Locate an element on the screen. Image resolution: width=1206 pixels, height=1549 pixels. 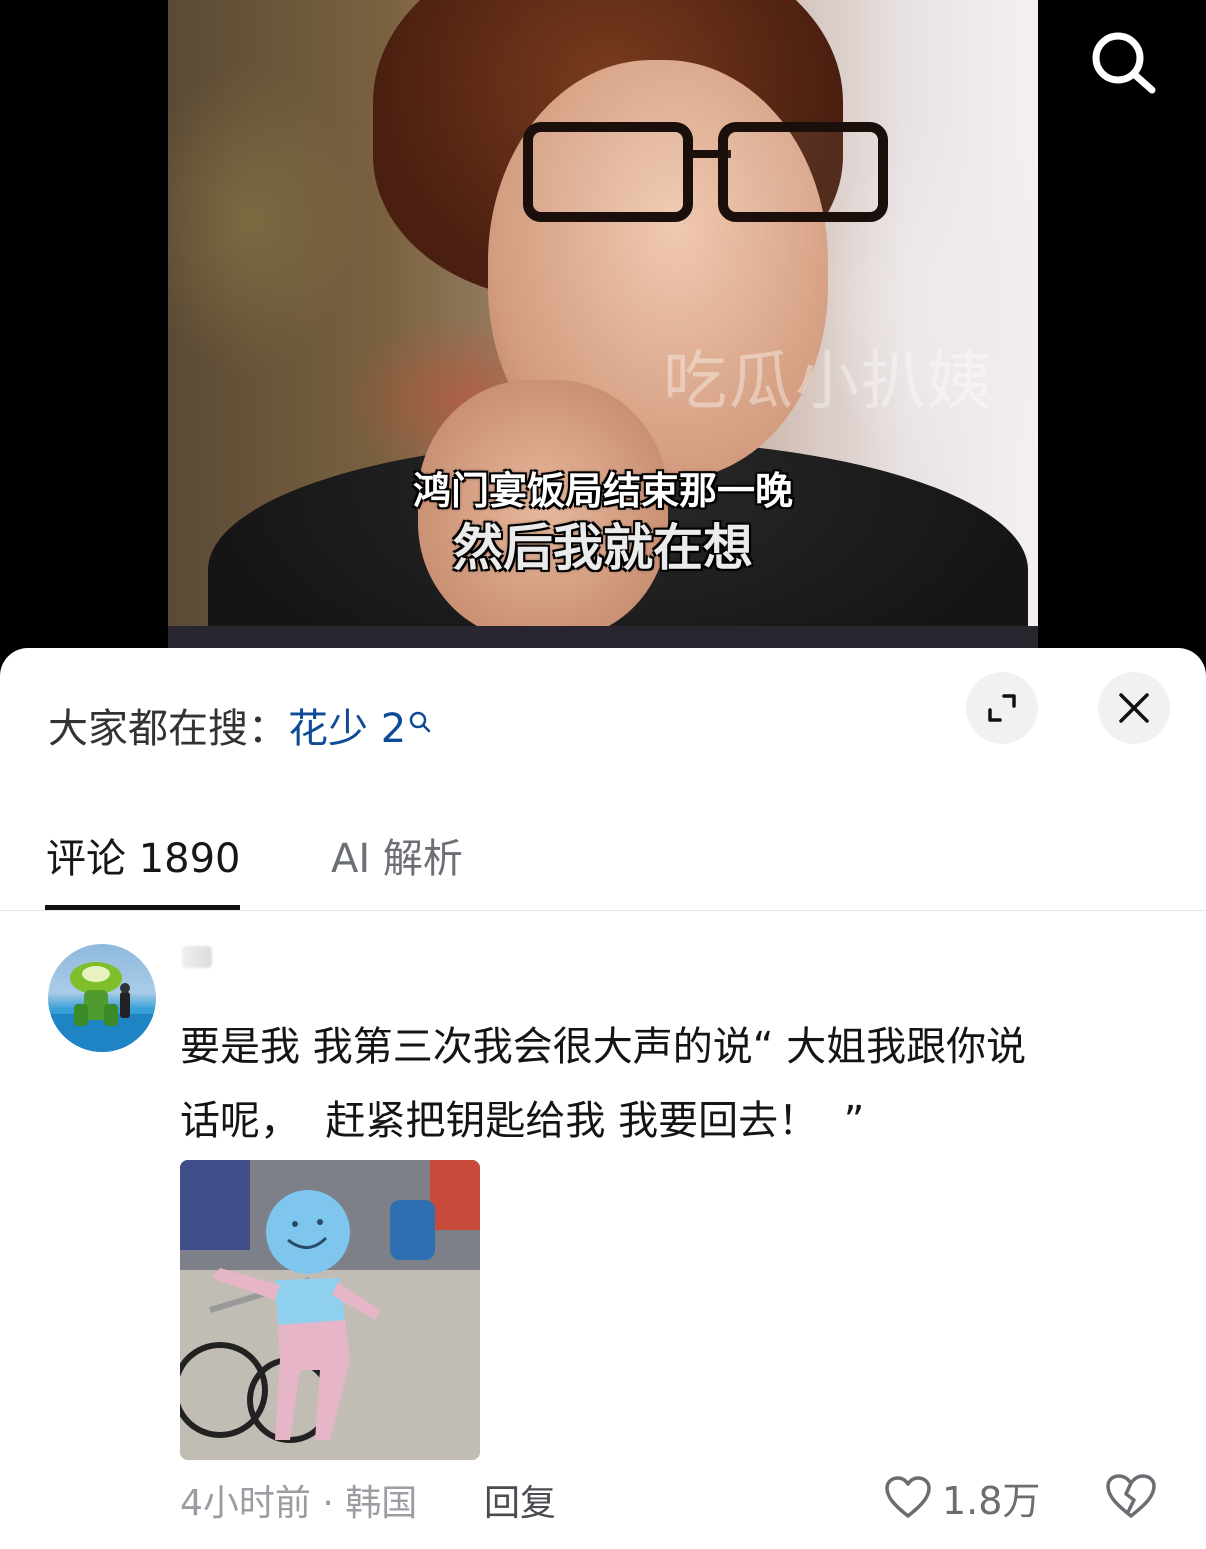
search-button is located at coordinates (1123, 63).